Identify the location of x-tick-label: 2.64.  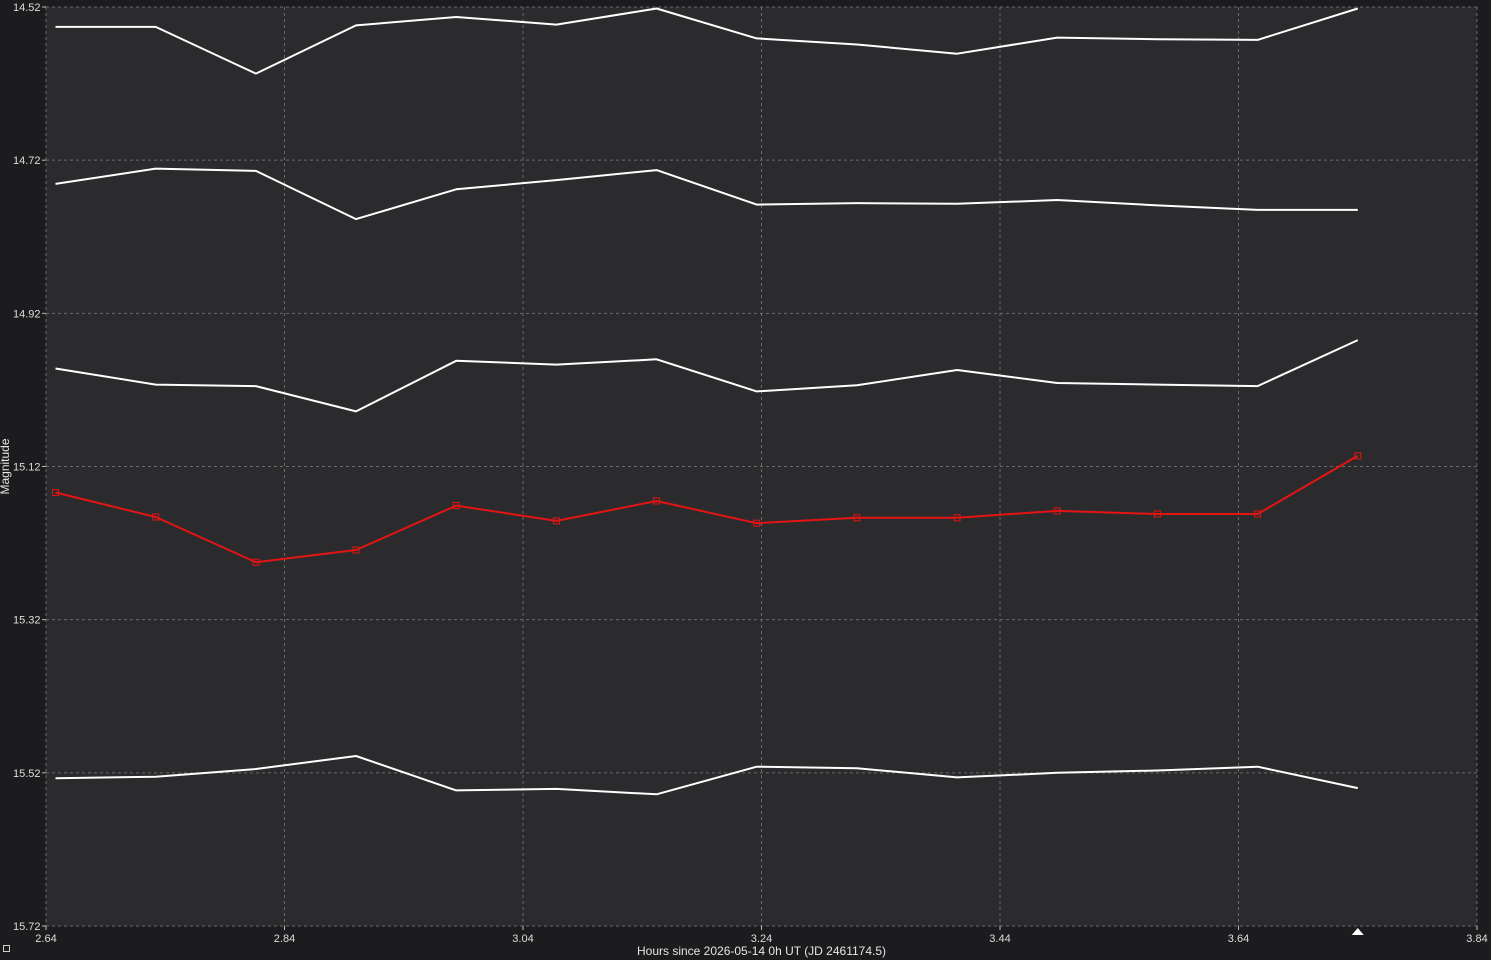
(45, 939).